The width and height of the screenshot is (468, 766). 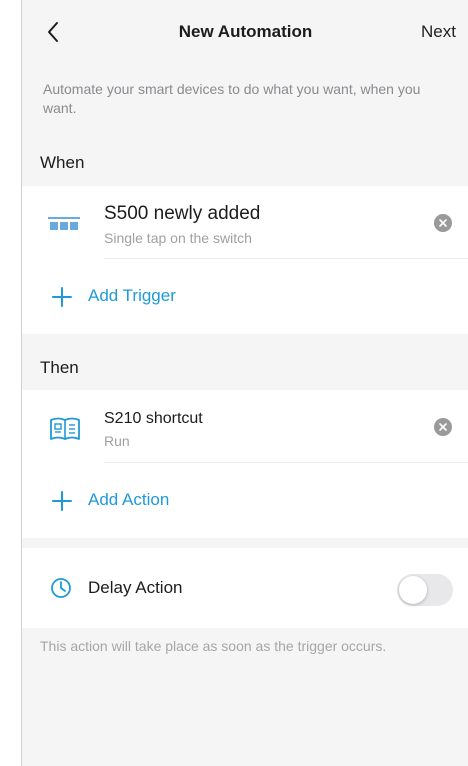 I want to click on section-label-when: When, so click(x=62, y=162).